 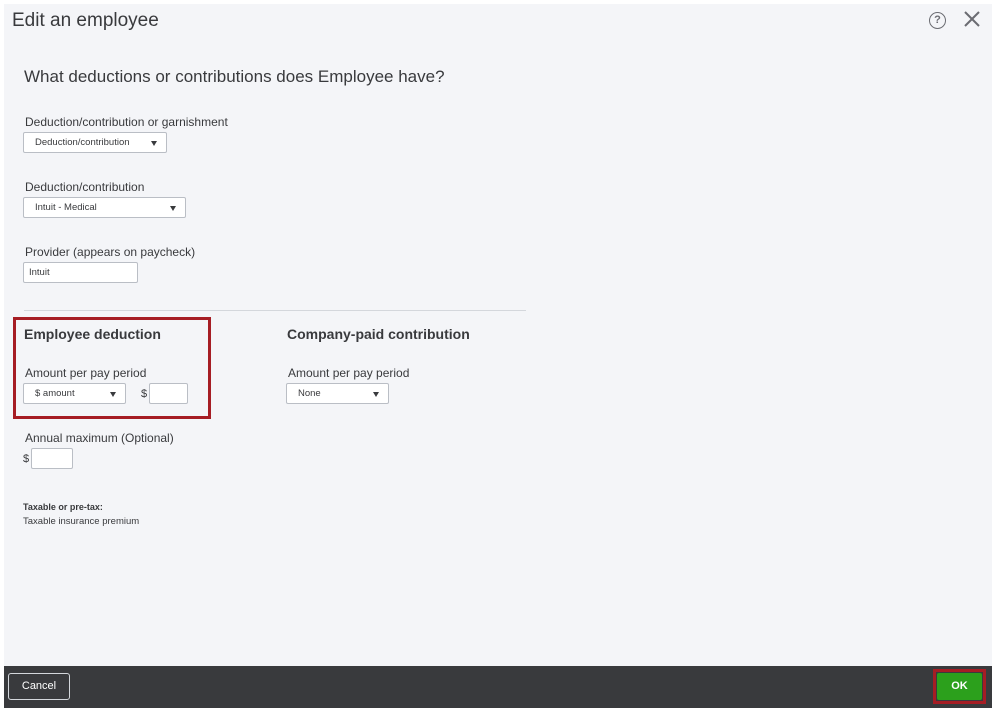 I want to click on company-amount-type-value: None, so click(x=309, y=393).